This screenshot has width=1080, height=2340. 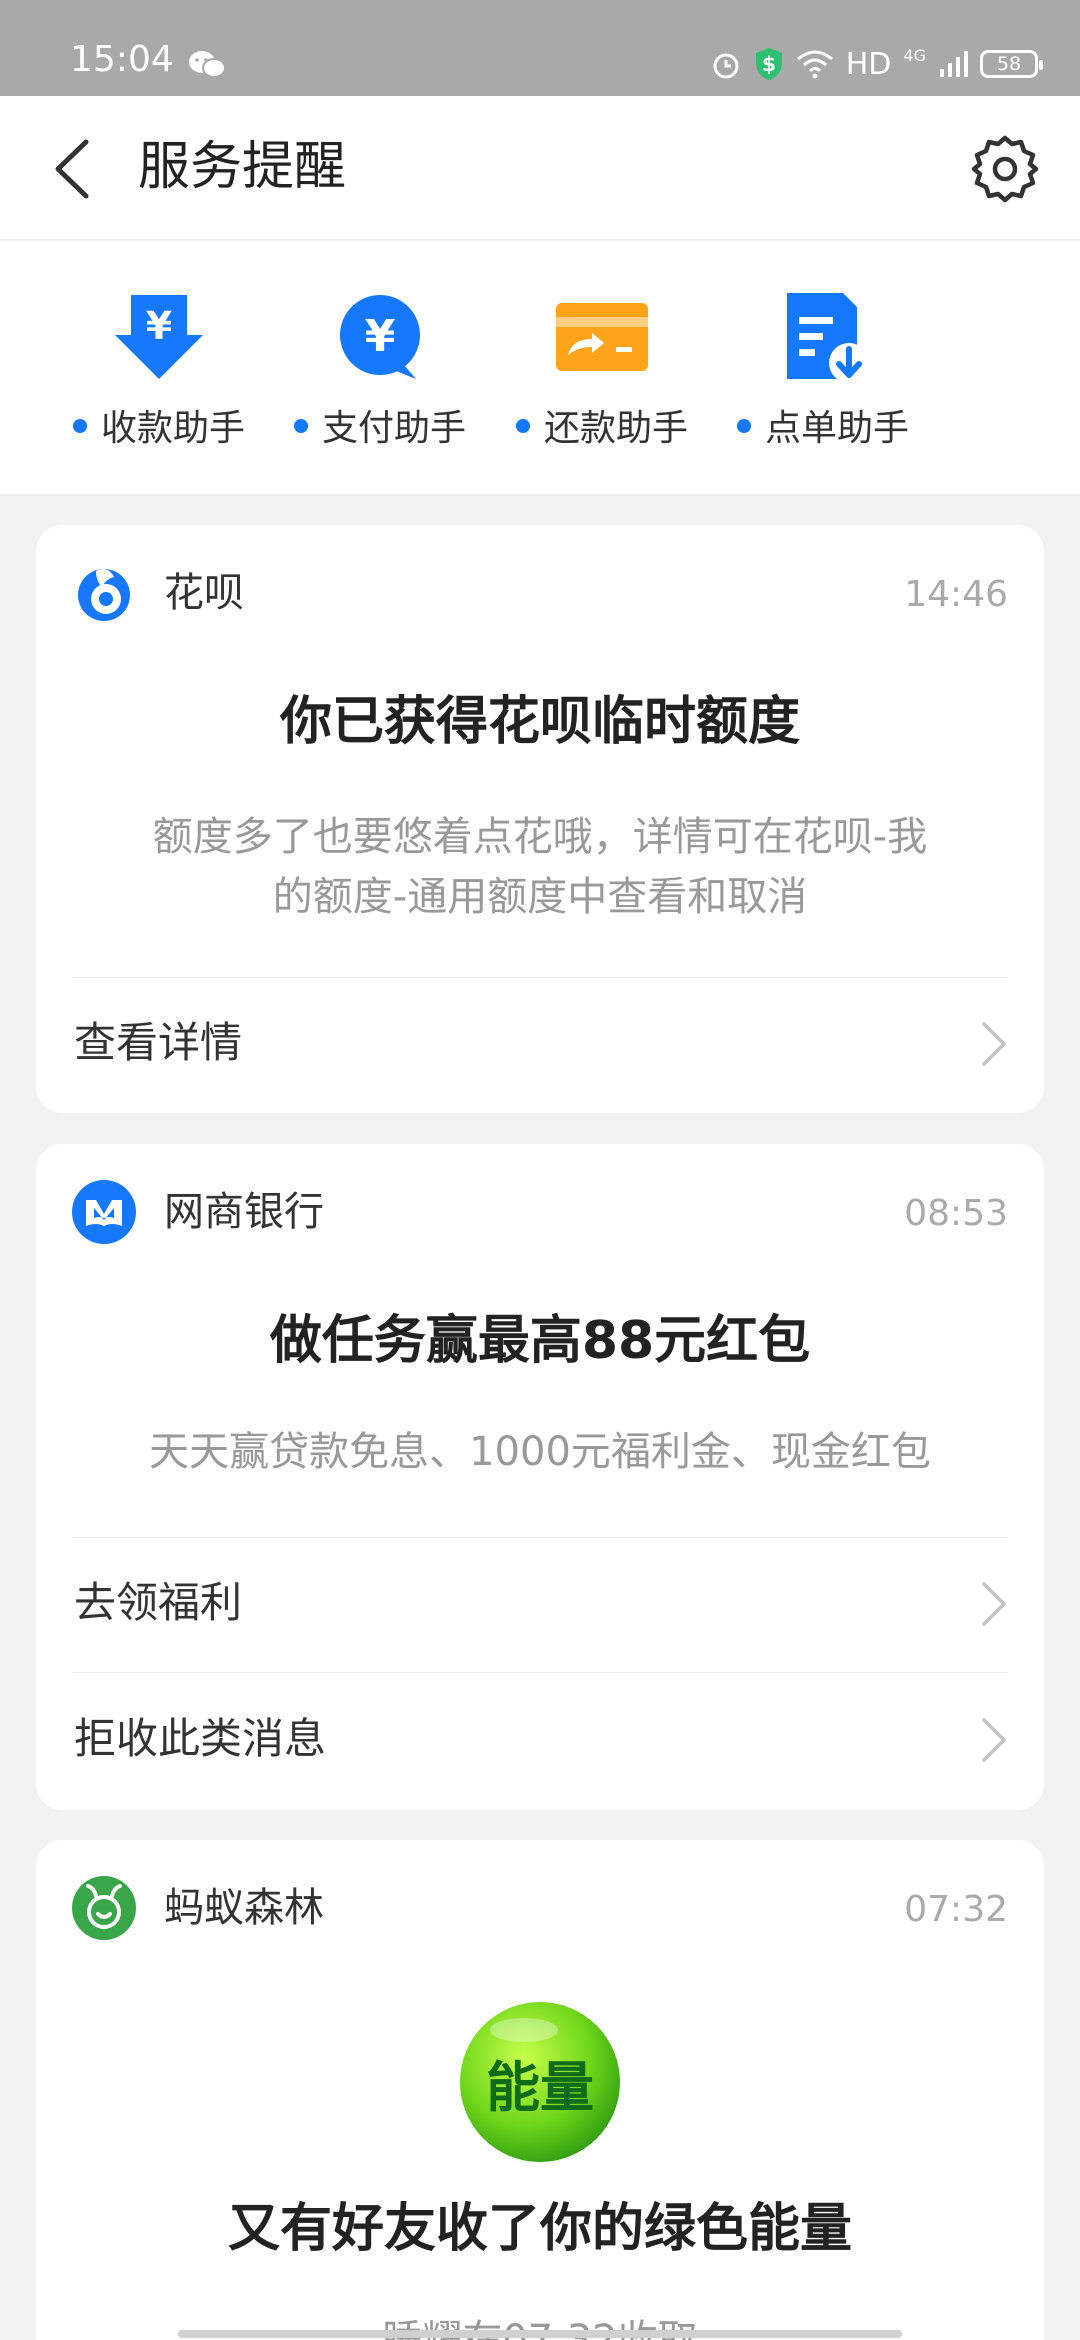 What do you see at coordinates (828, 338) in the screenshot?
I see `order-icon` at bounding box center [828, 338].